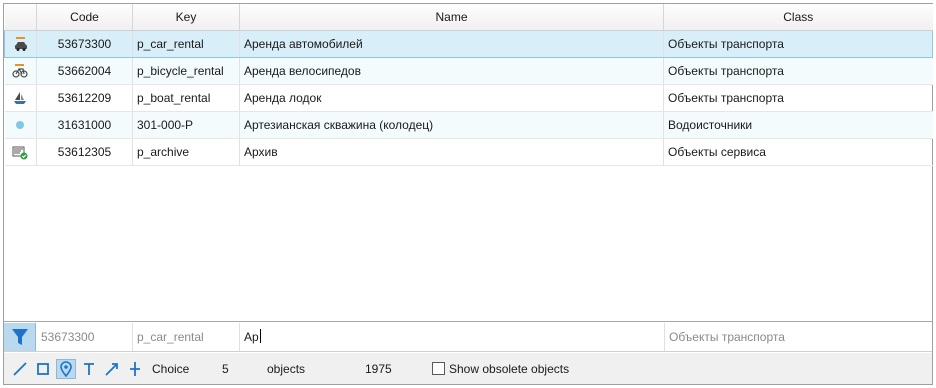 This screenshot has height=388, width=936. Describe the element at coordinates (438, 368) in the screenshot. I see `show-obsolete-checkbox` at that location.